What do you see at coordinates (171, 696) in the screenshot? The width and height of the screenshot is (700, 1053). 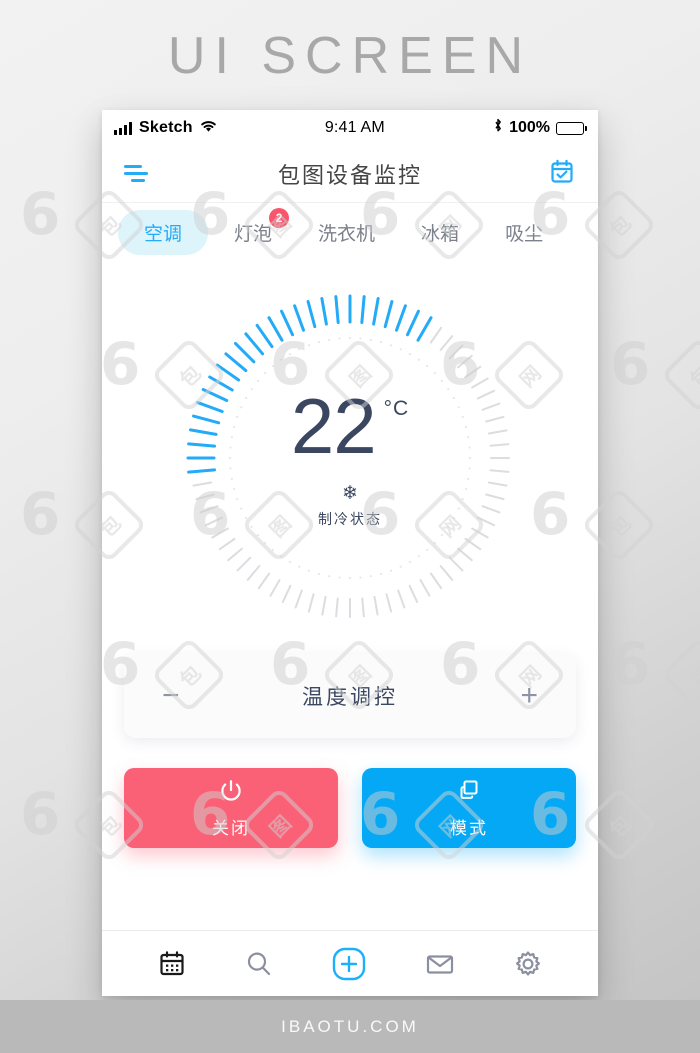 I see `decrease-temperature-button: −` at bounding box center [171, 696].